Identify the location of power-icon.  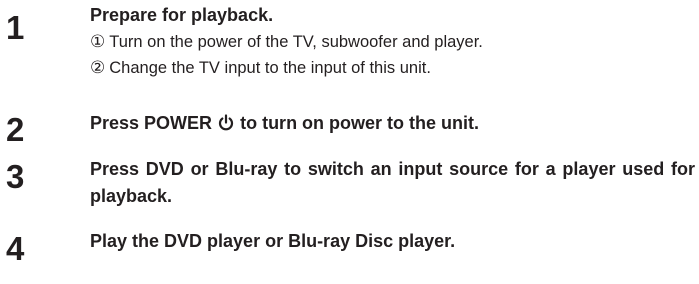
(226, 125).